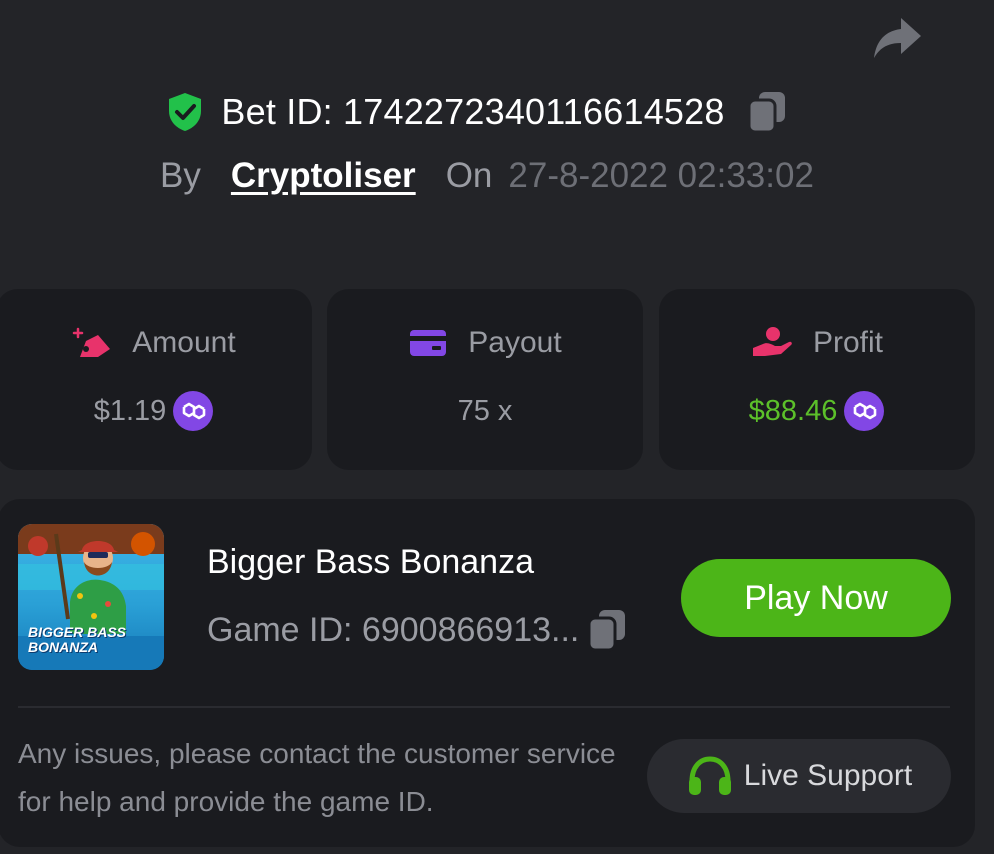 The image size is (994, 854). I want to click on profit-value-row: $88.46, so click(817, 411).